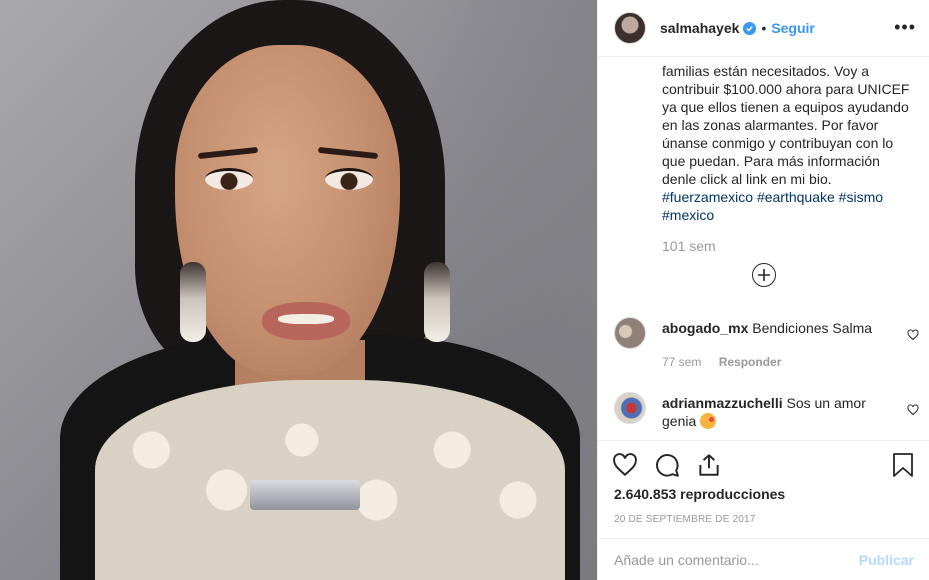 This screenshot has width=929, height=580. Describe the element at coordinates (699, 494) in the screenshot. I see `view-count: 2.640.853 reproducciones` at that location.